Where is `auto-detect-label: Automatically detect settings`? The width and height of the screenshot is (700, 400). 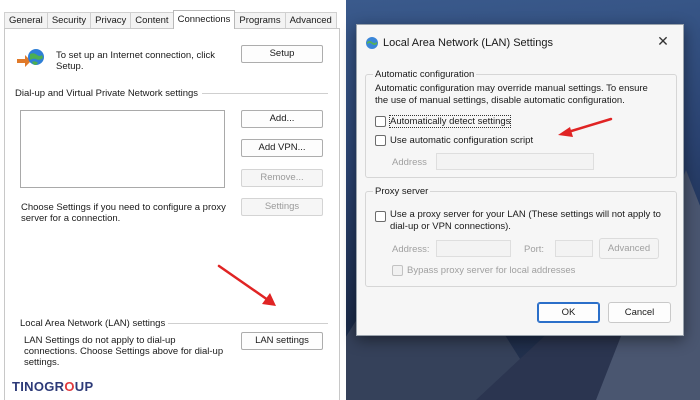 auto-detect-label: Automatically detect settings is located at coordinates (450, 121).